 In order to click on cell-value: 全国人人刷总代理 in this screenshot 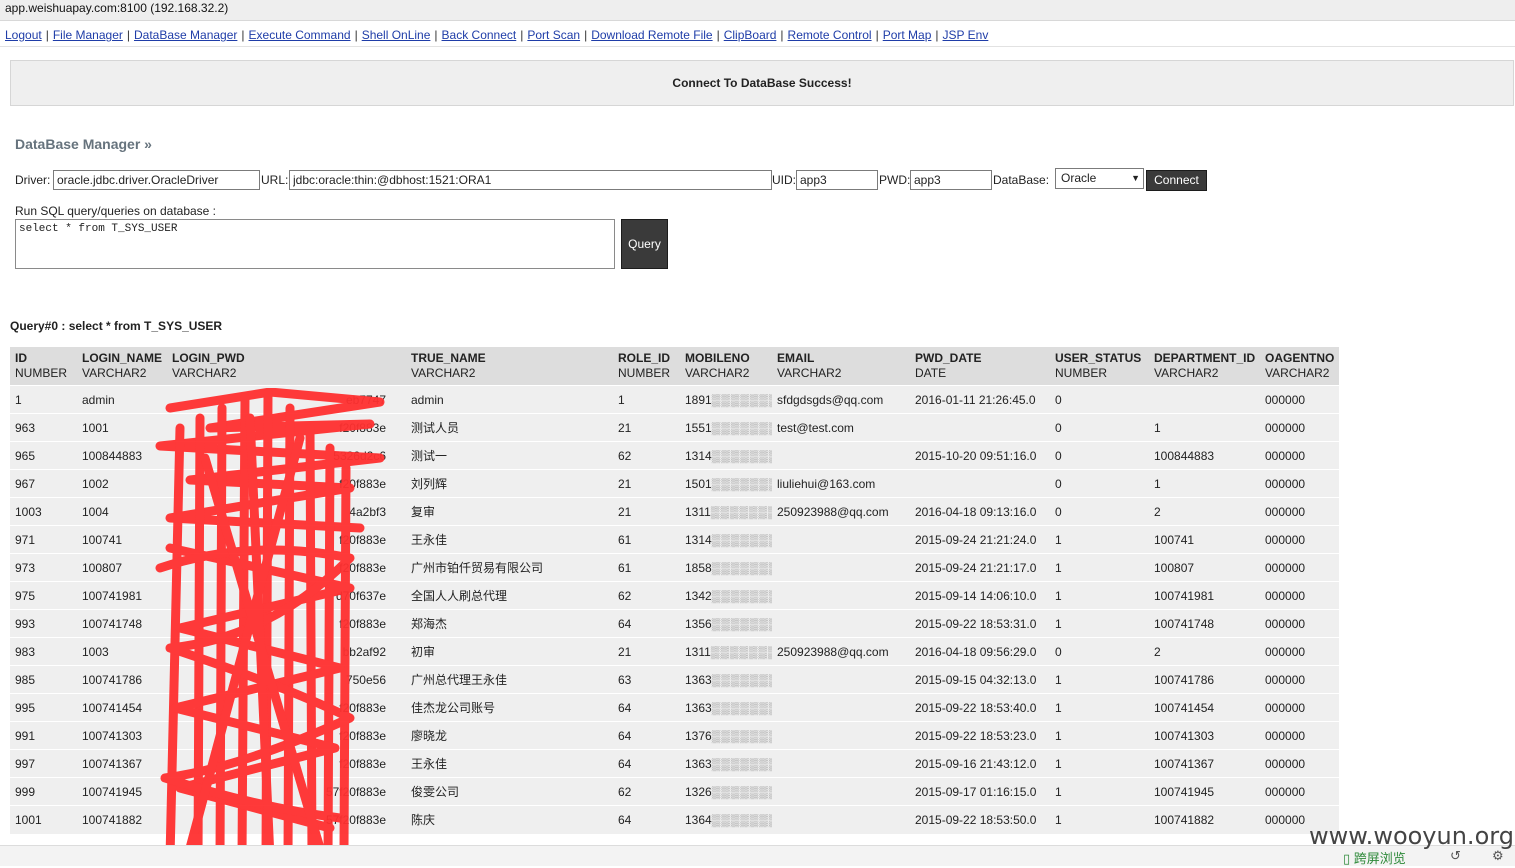, I will do `click(459, 596)`.